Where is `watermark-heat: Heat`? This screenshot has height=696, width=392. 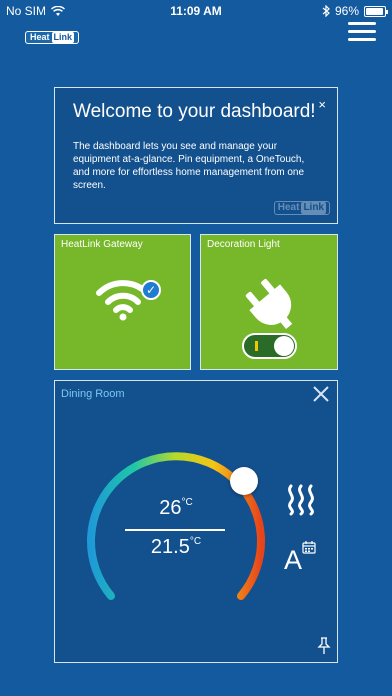
watermark-heat: Heat is located at coordinates (288, 207).